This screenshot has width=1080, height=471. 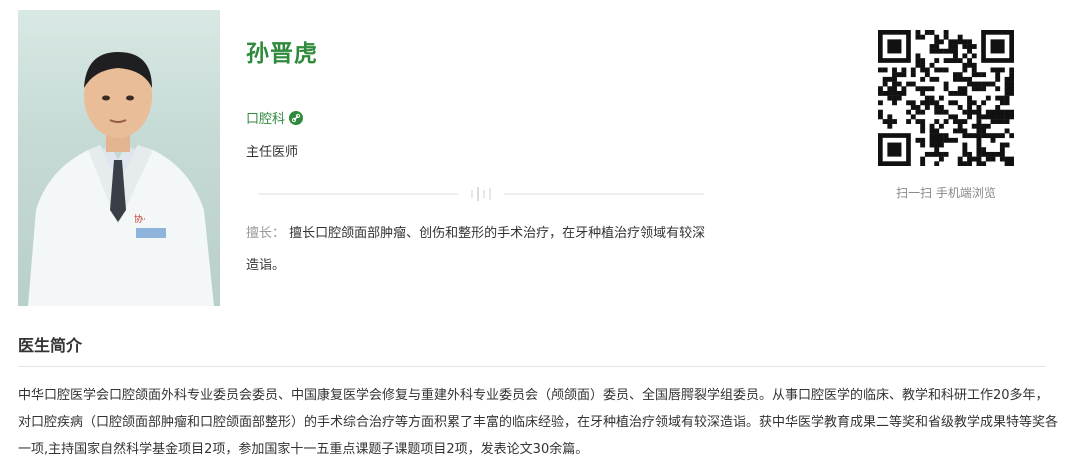 What do you see at coordinates (946, 193) in the screenshot?
I see `qr-caption: 扫一扫 手机端浏览` at bounding box center [946, 193].